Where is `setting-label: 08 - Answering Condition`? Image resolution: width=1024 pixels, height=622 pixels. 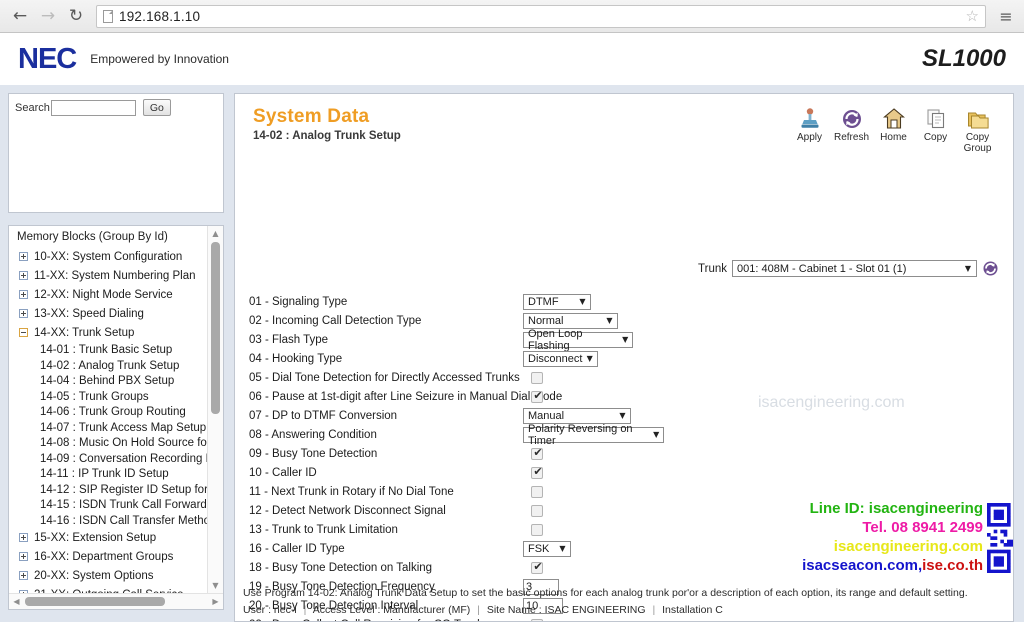
setting-label: 08 - Answering Condition is located at coordinates (313, 434).